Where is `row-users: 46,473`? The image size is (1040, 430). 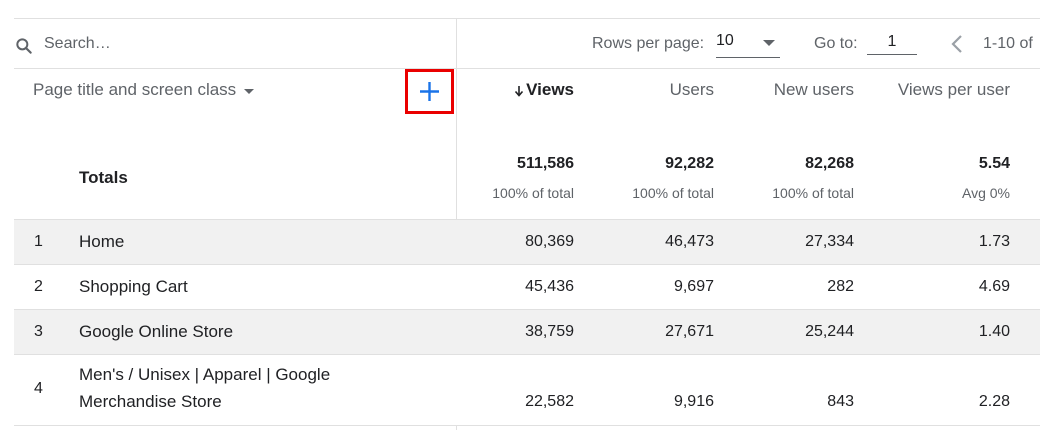
row-users: 46,473 is located at coordinates (689, 241).